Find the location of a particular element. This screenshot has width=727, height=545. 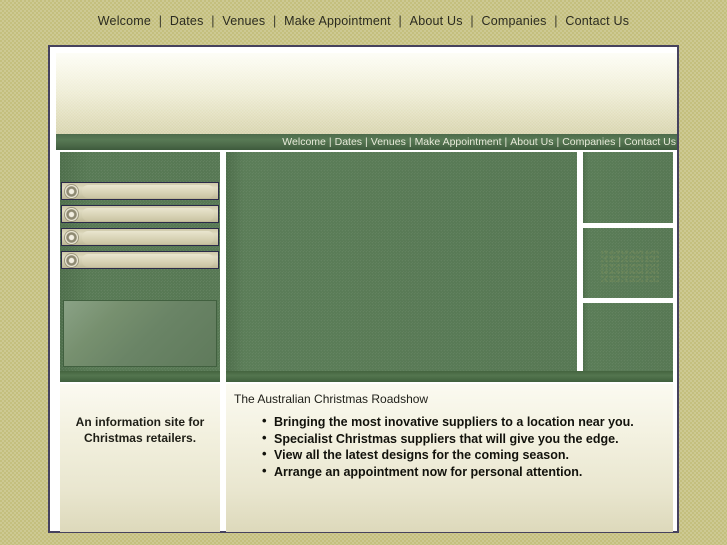

inner-nav-item-companies: Companies is located at coordinates (588, 142).